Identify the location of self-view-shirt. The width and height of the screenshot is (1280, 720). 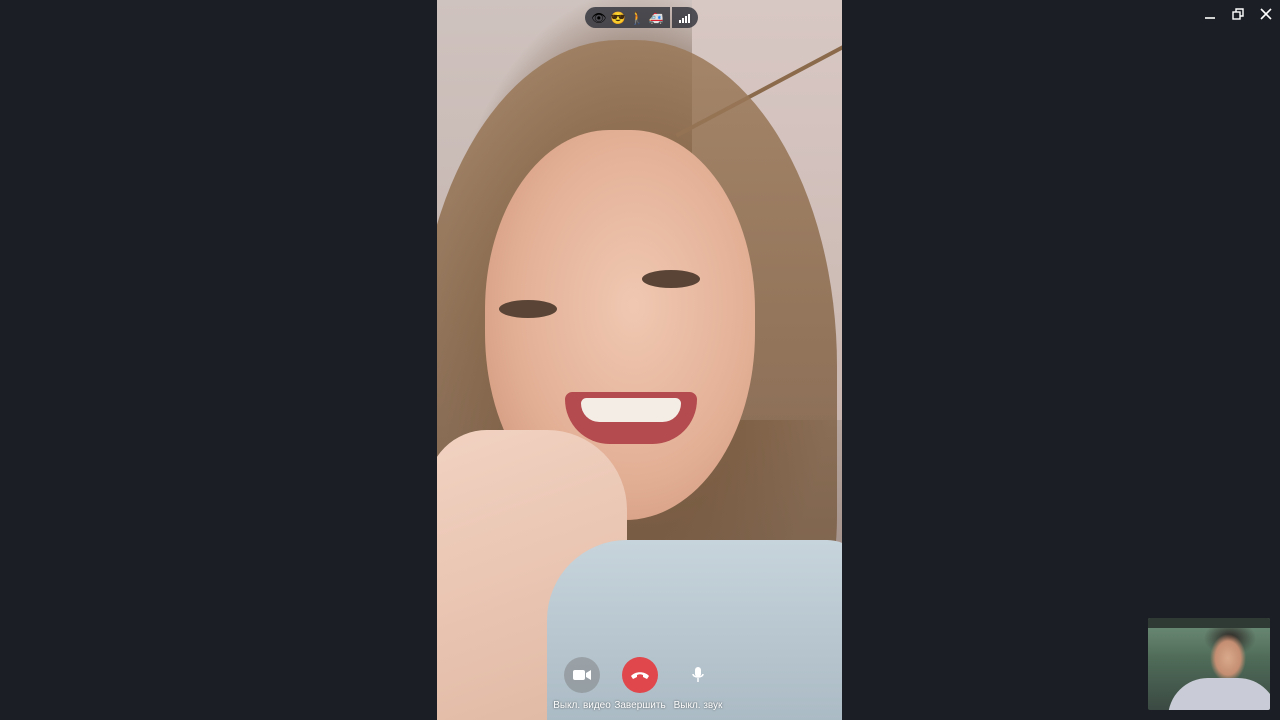
(1219, 694).